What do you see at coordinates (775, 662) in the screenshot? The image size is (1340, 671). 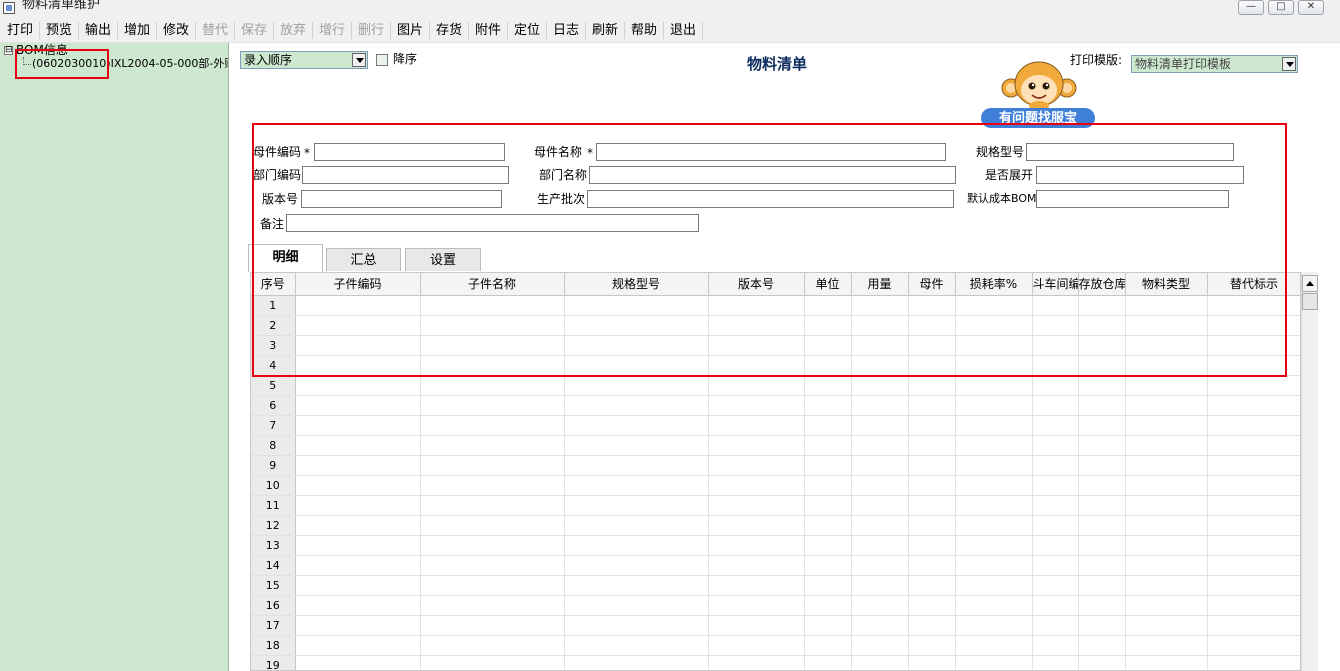 I see `table-row: 19` at bounding box center [775, 662].